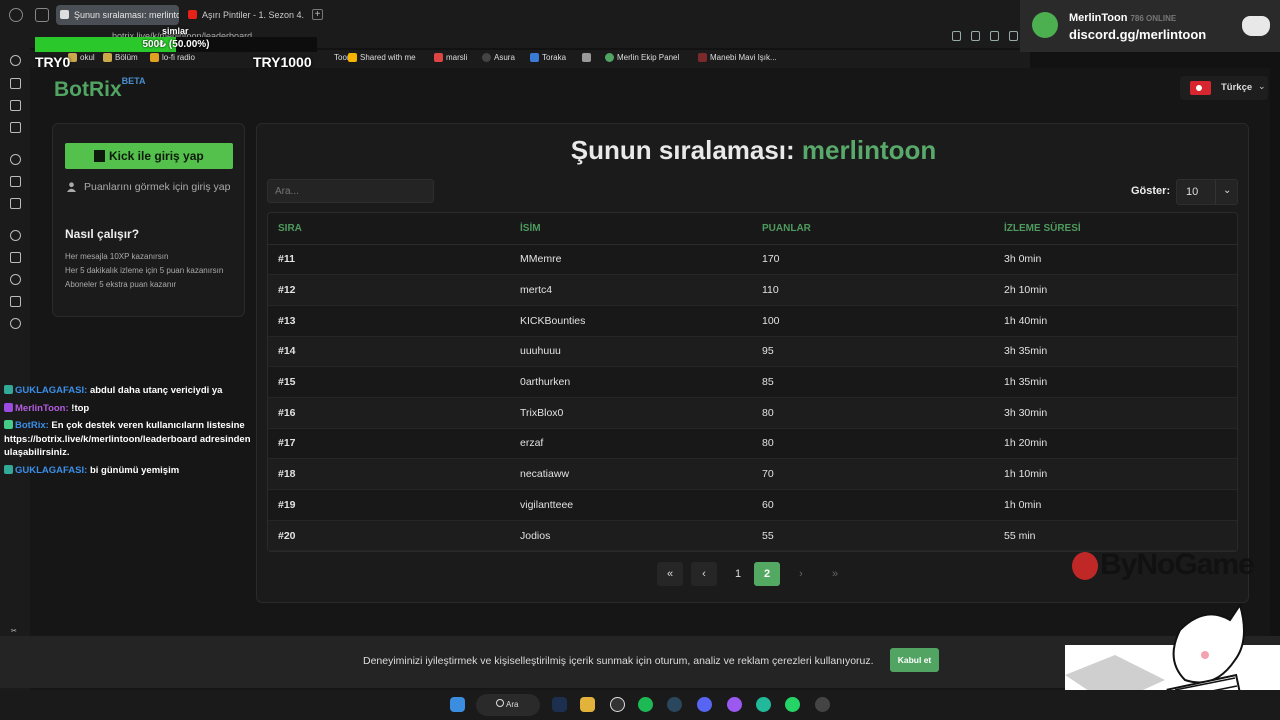 The width and height of the screenshot is (1280, 720). Describe the element at coordinates (1256, 26) in the screenshot. I see `discord-logo-icon` at that location.